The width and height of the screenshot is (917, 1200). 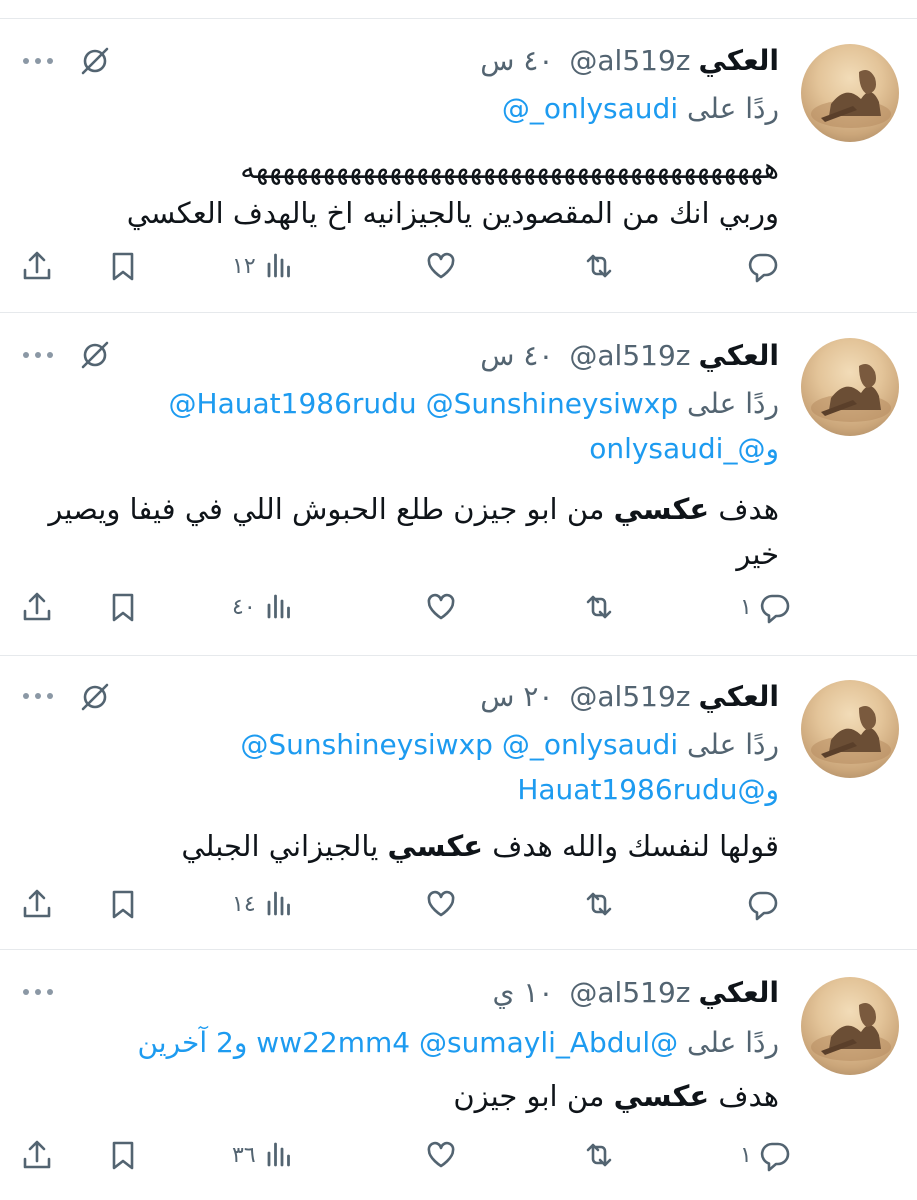 I want to click on views-button: ٤٠, so click(x=264, y=607).